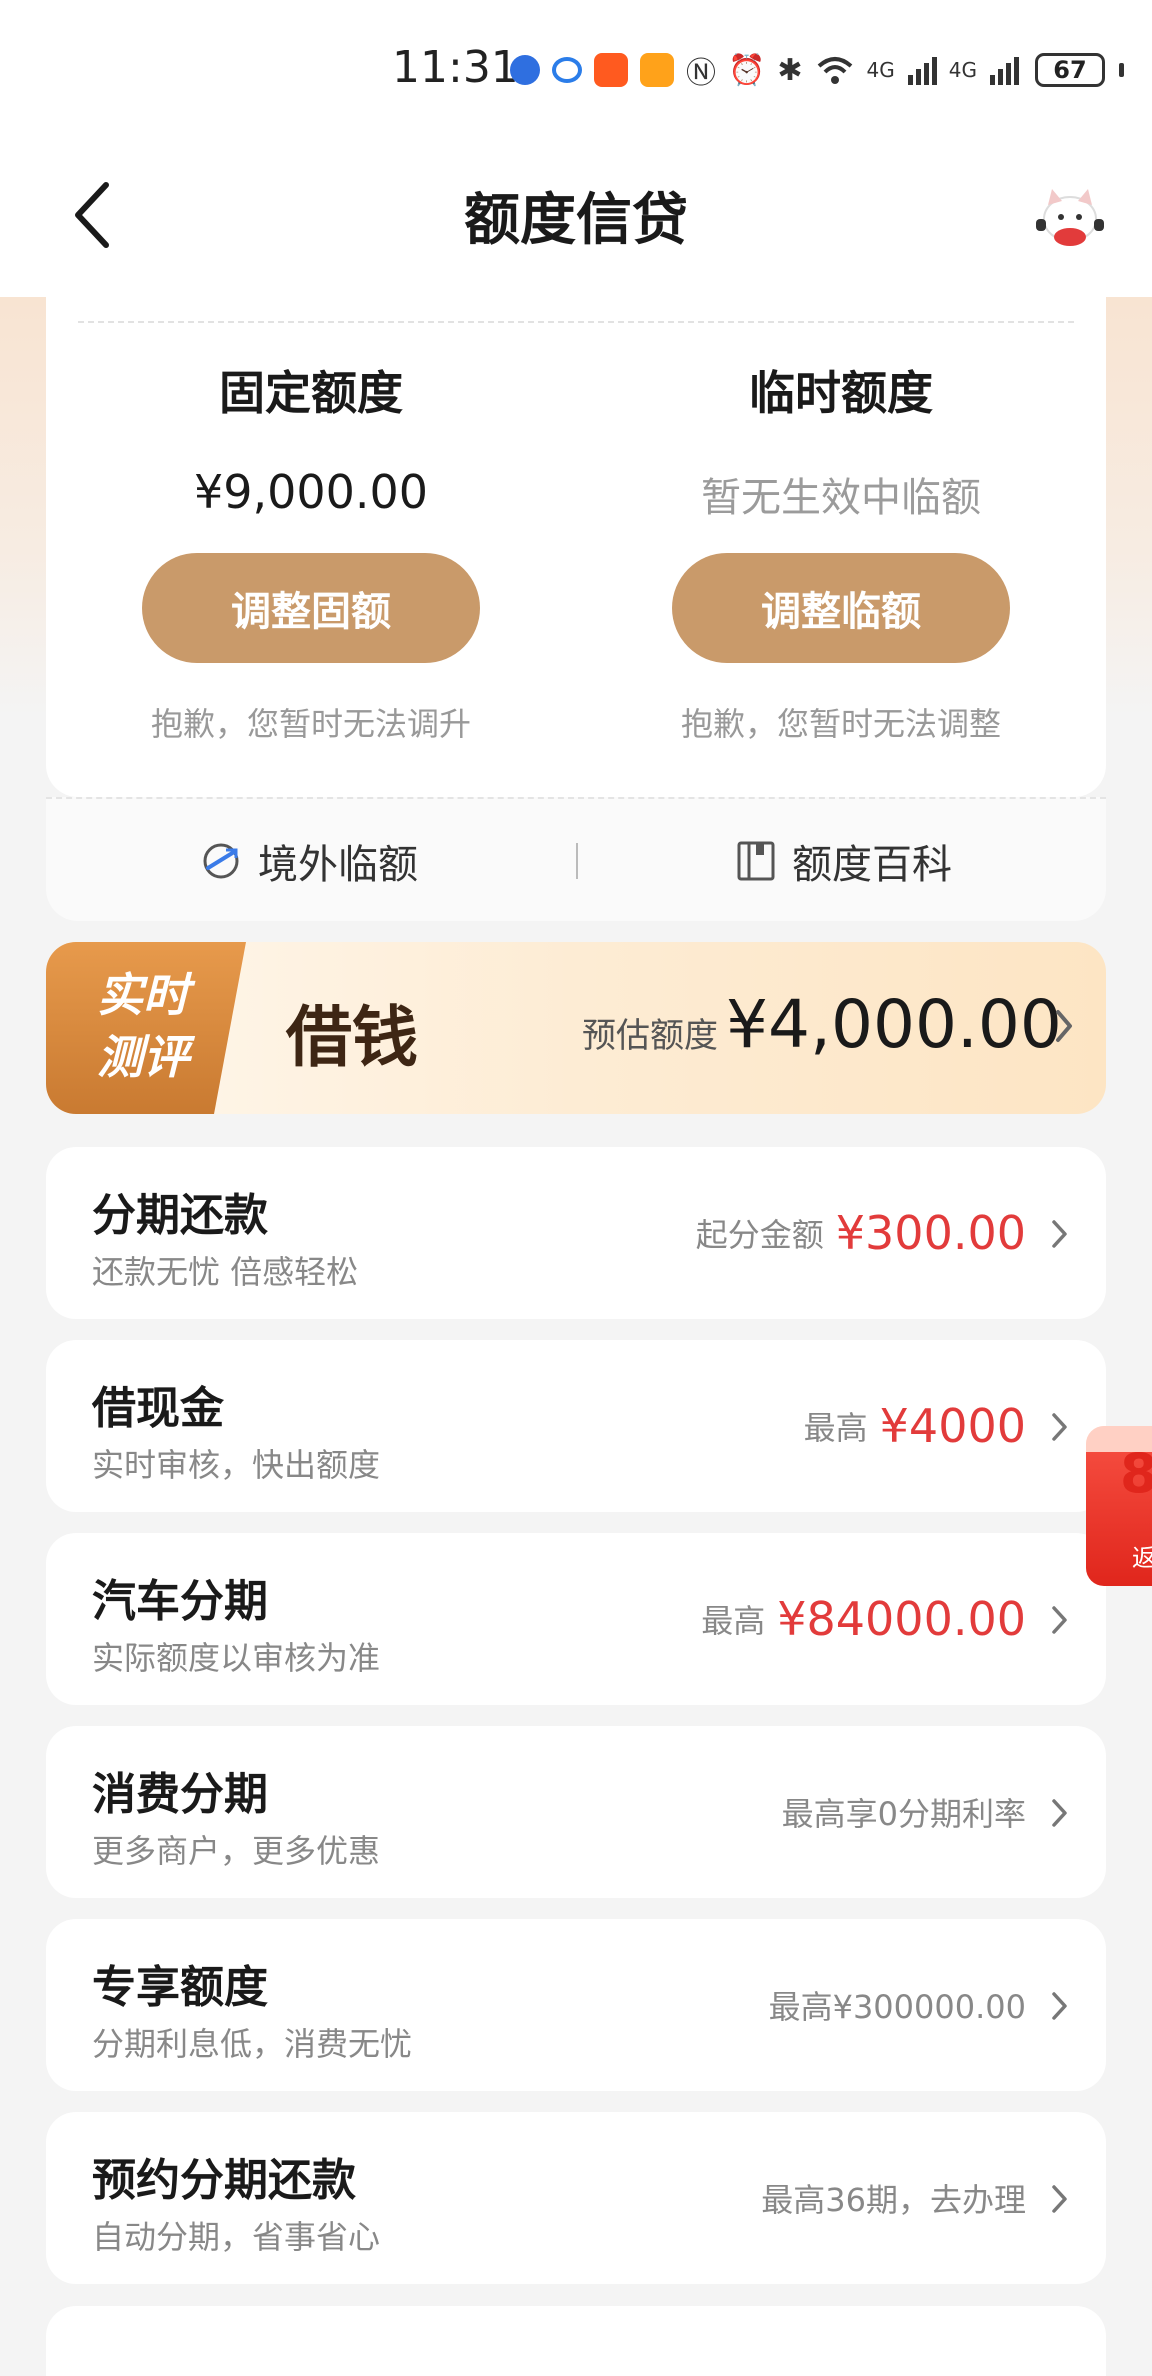 The height and width of the screenshot is (2376, 1152). Describe the element at coordinates (1121, 70) in the screenshot. I see `battery-tip` at that location.